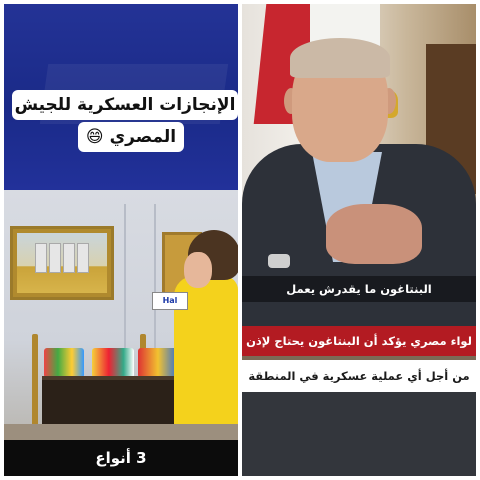  What do you see at coordinates (374, 234) in the screenshot?
I see `clasped-hands` at bounding box center [374, 234].